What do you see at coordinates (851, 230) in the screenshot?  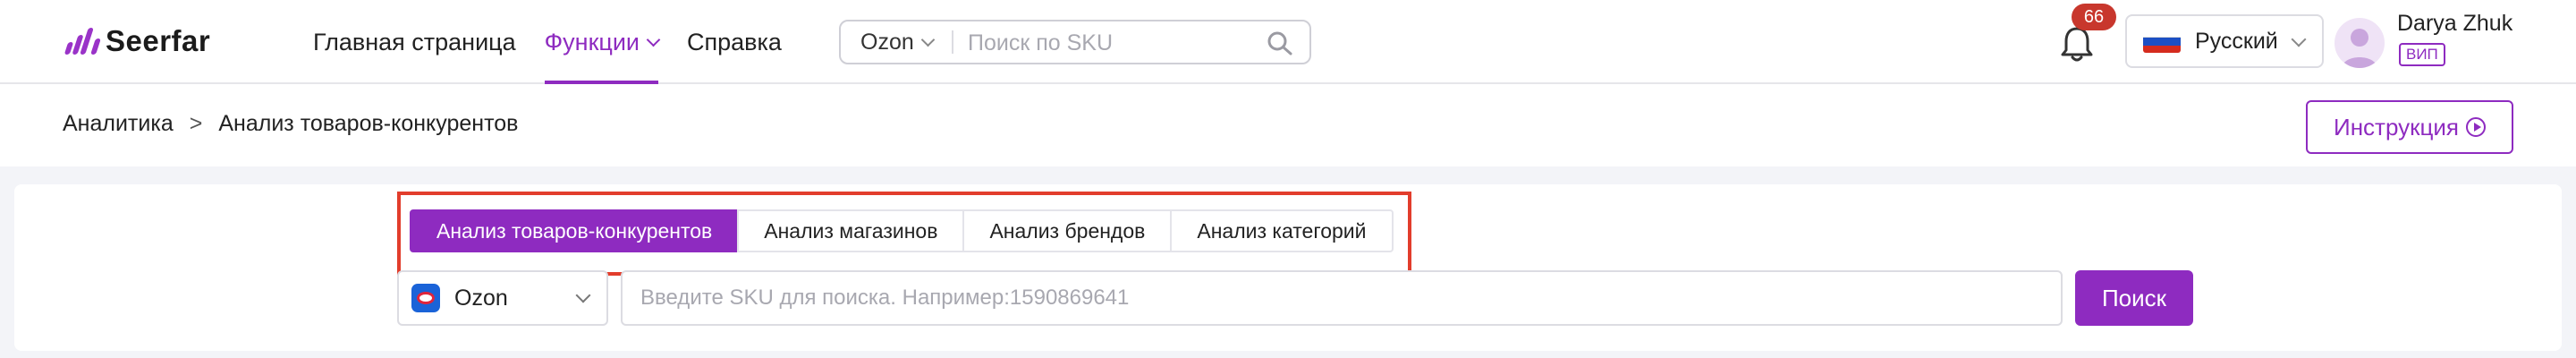 I see `tab-stores: Анализ магазинов` at bounding box center [851, 230].